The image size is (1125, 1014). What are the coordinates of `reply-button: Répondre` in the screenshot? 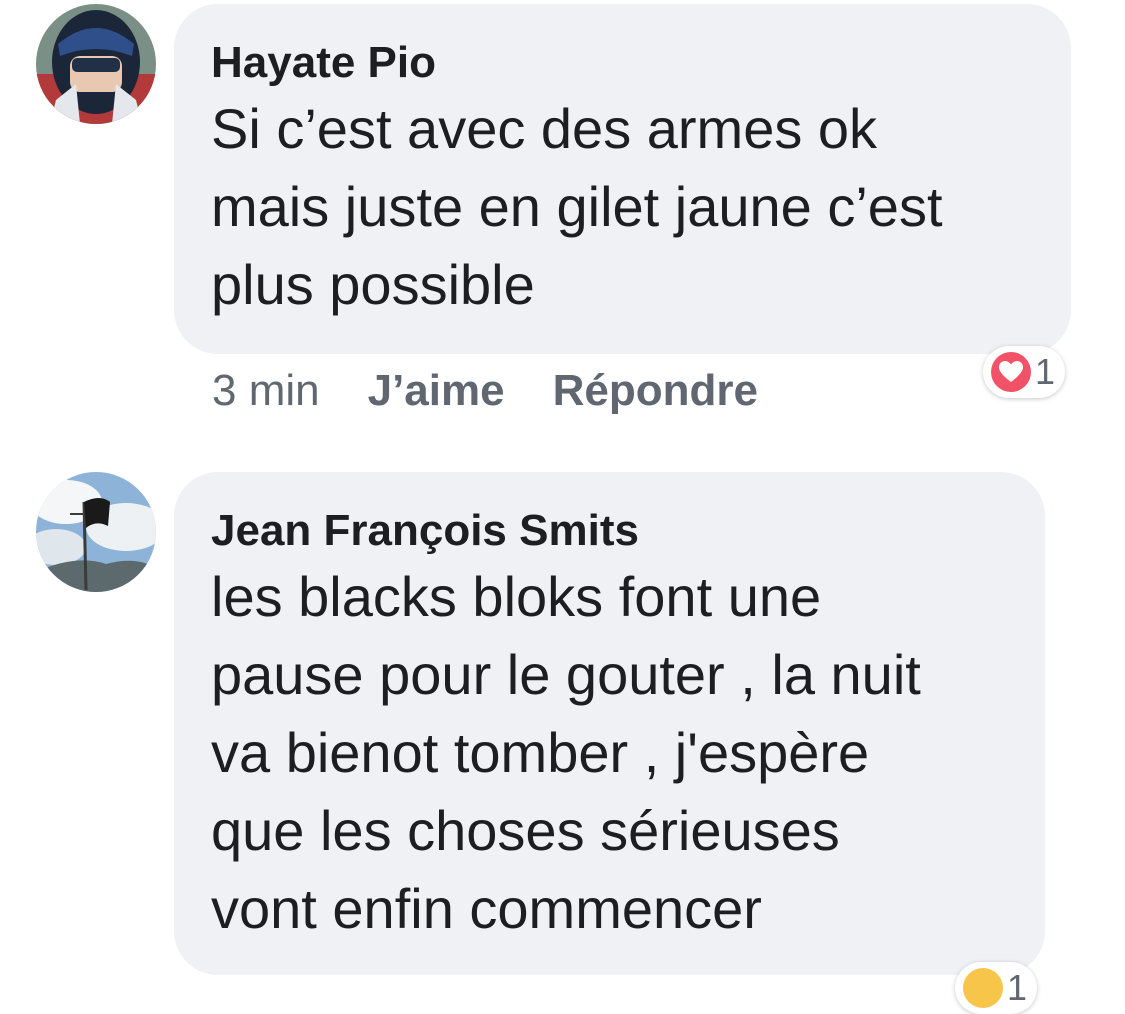 It's located at (655, 390).